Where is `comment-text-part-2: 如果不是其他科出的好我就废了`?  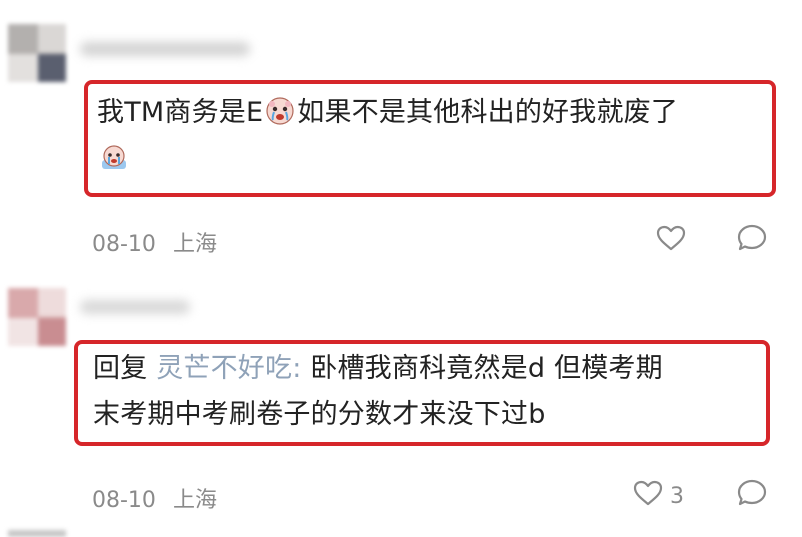
comment-text-part-2: 如果不是其他科出的好我就废了 is located at coordinates (488, 112).